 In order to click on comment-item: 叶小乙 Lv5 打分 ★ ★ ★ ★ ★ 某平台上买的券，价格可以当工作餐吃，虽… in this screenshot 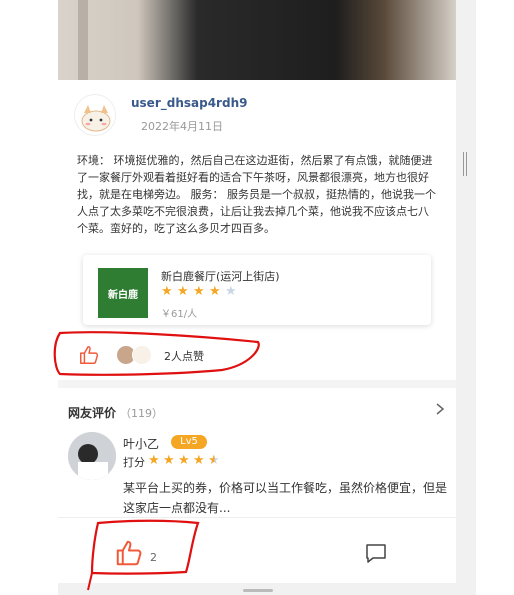, I will do `click(258, 473)`.